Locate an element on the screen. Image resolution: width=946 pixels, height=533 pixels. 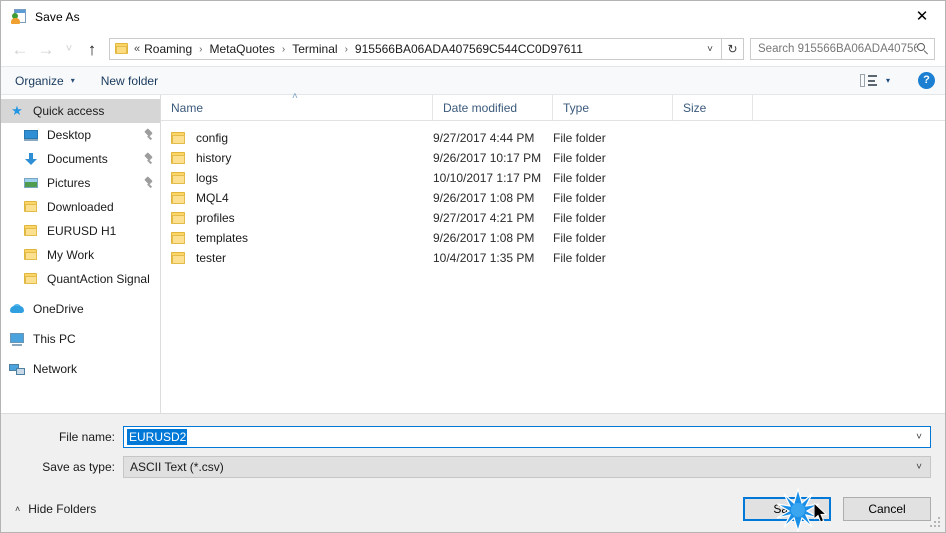
file-date: 9/27/2017 4:21 PM is located at coordinates (484, 218).